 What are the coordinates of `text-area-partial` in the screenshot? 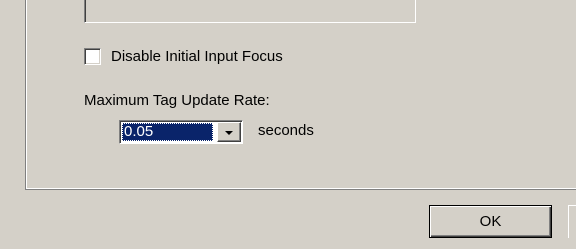 It's located at (250, 11).